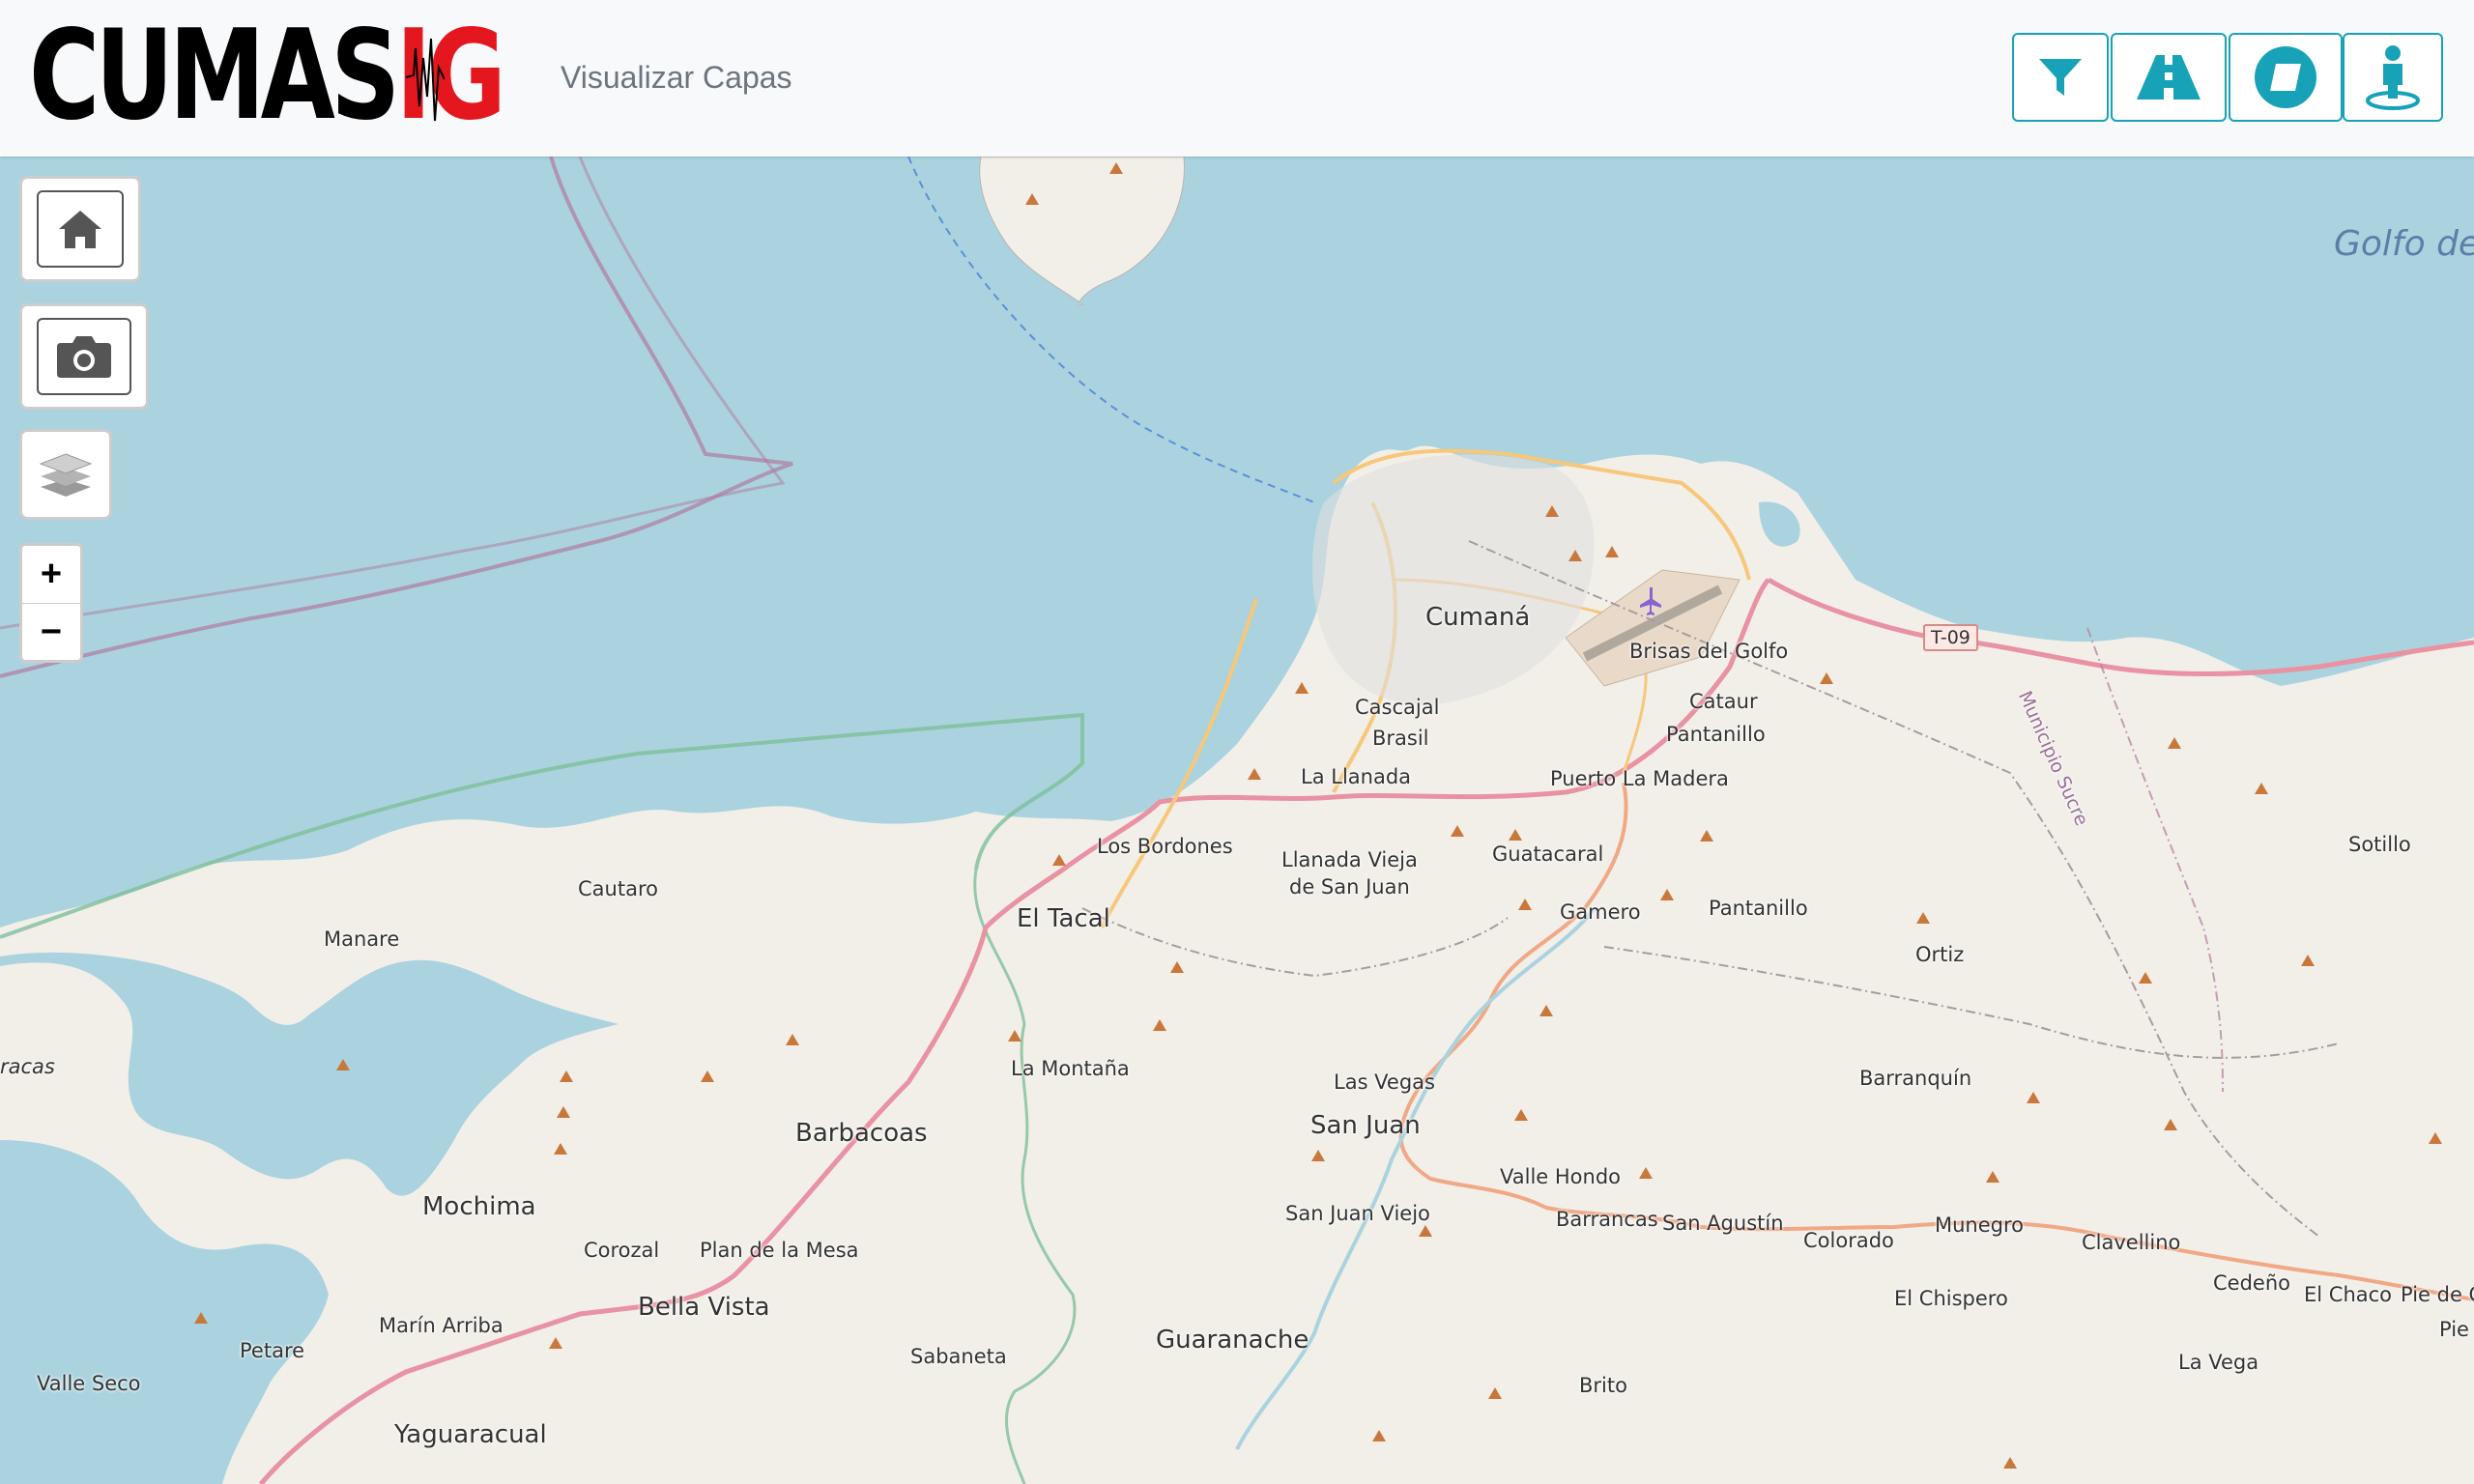 The height and width of the screenshot is (1484, 2474). I want to click on place-pie-de: Pie d, so click(2457, 1329).